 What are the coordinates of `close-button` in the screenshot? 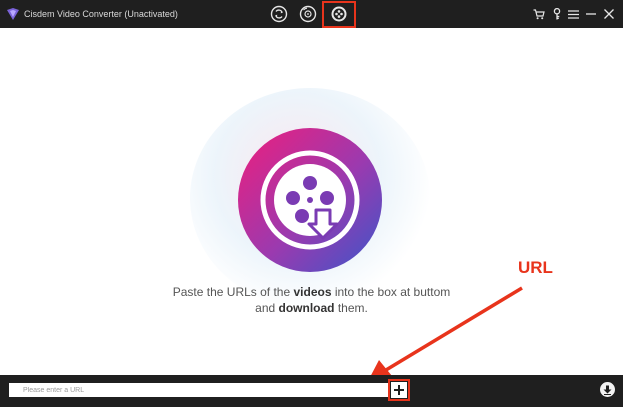 It's located at (609, 14).